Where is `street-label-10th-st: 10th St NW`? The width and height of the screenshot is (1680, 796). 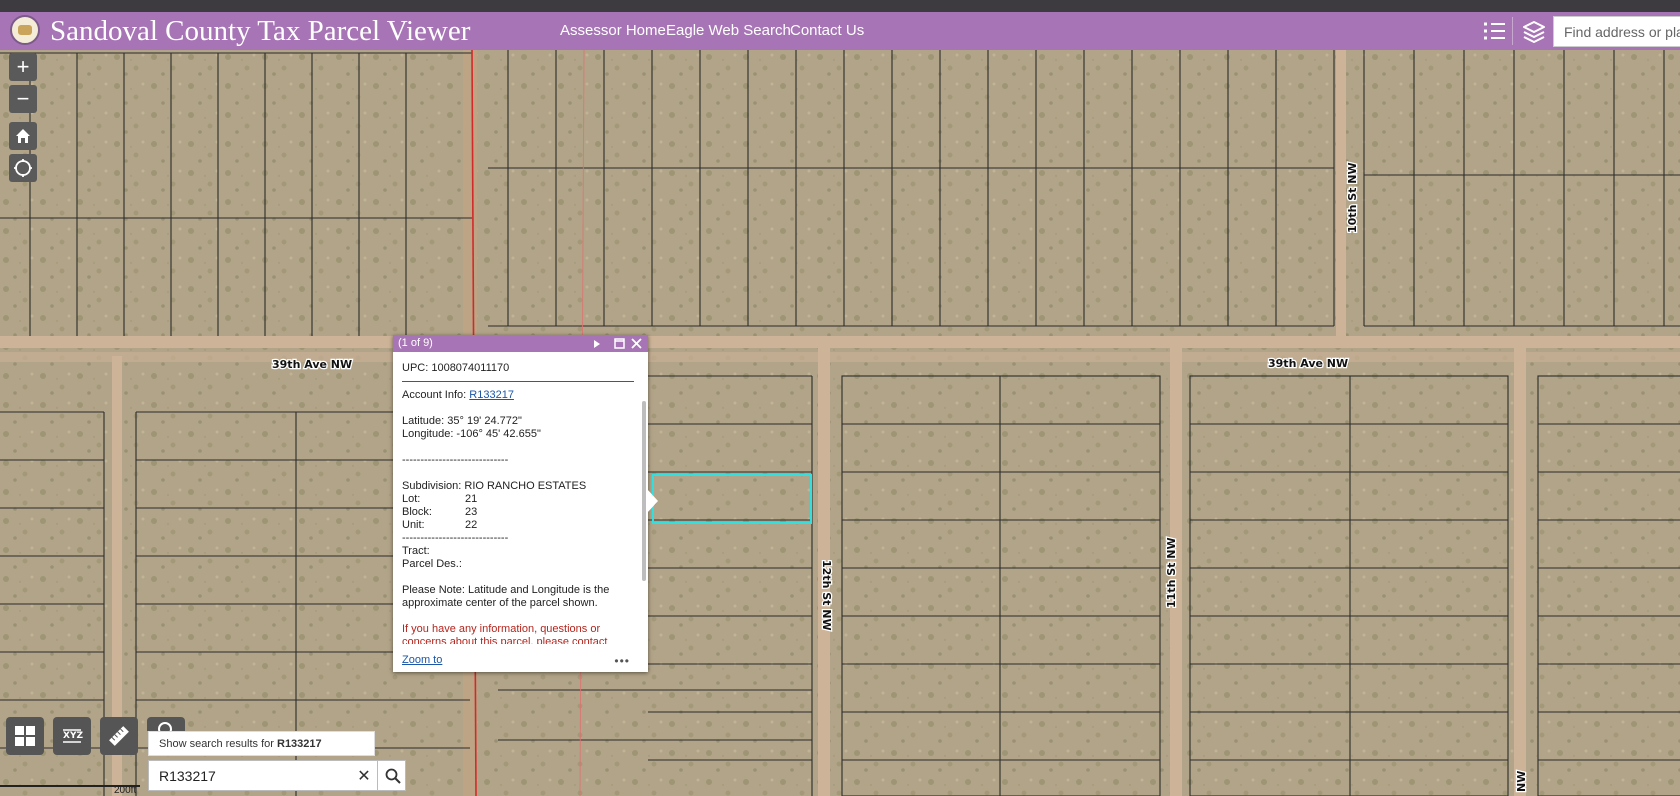 street-label-10th-st: 10th St NW is located at coordinates (1352, 197).